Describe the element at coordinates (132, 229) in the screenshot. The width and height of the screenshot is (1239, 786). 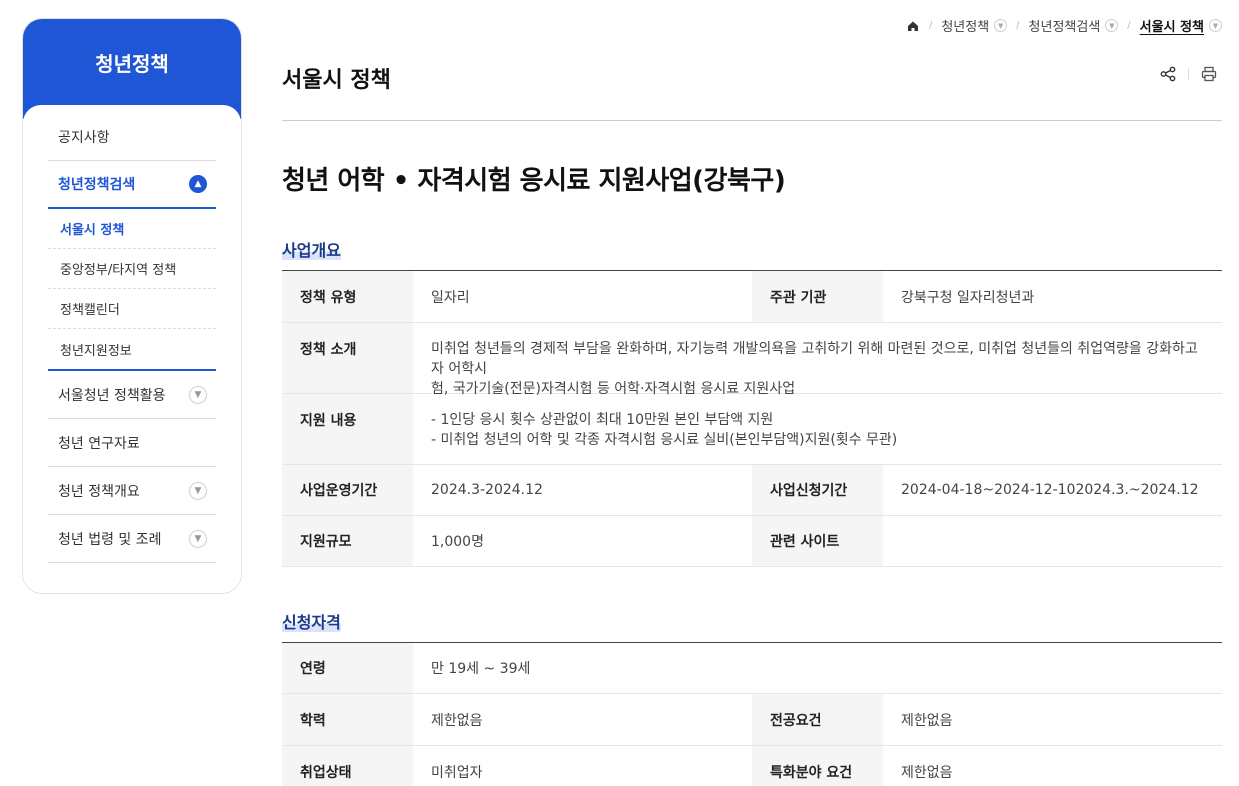
I see `submenu-item-seoul-policy: 서울시 정책` at that location.